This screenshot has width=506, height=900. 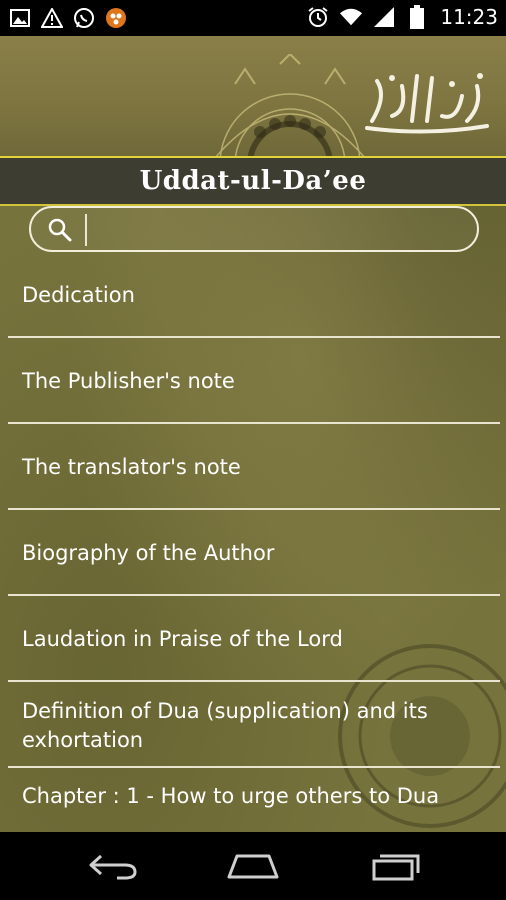 I want to click on page-title: Uddat-ul-Da’ee, so click(x=253, y=181).